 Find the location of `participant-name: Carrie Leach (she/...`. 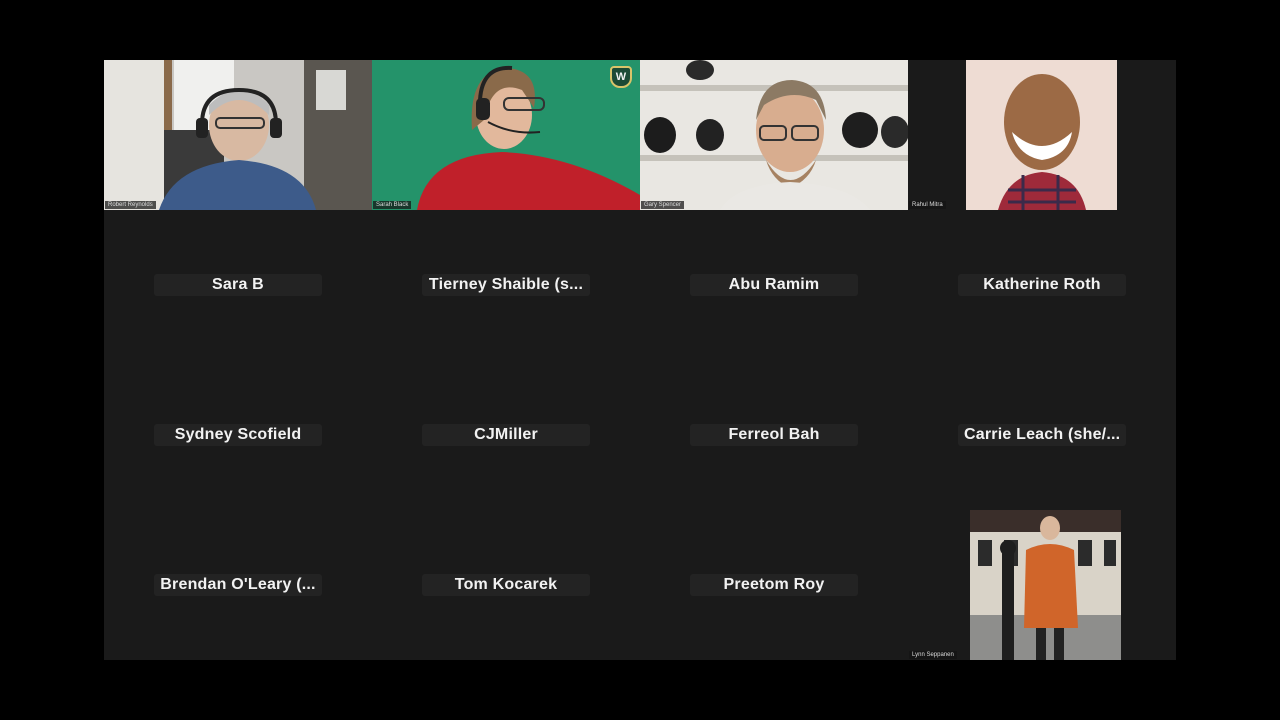

participant-name: Carrie Leach (she/... is located at coordinates (1042, 435).